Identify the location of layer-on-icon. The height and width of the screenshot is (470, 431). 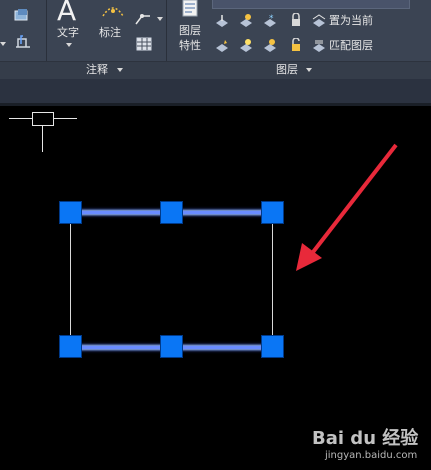
(246, 45).